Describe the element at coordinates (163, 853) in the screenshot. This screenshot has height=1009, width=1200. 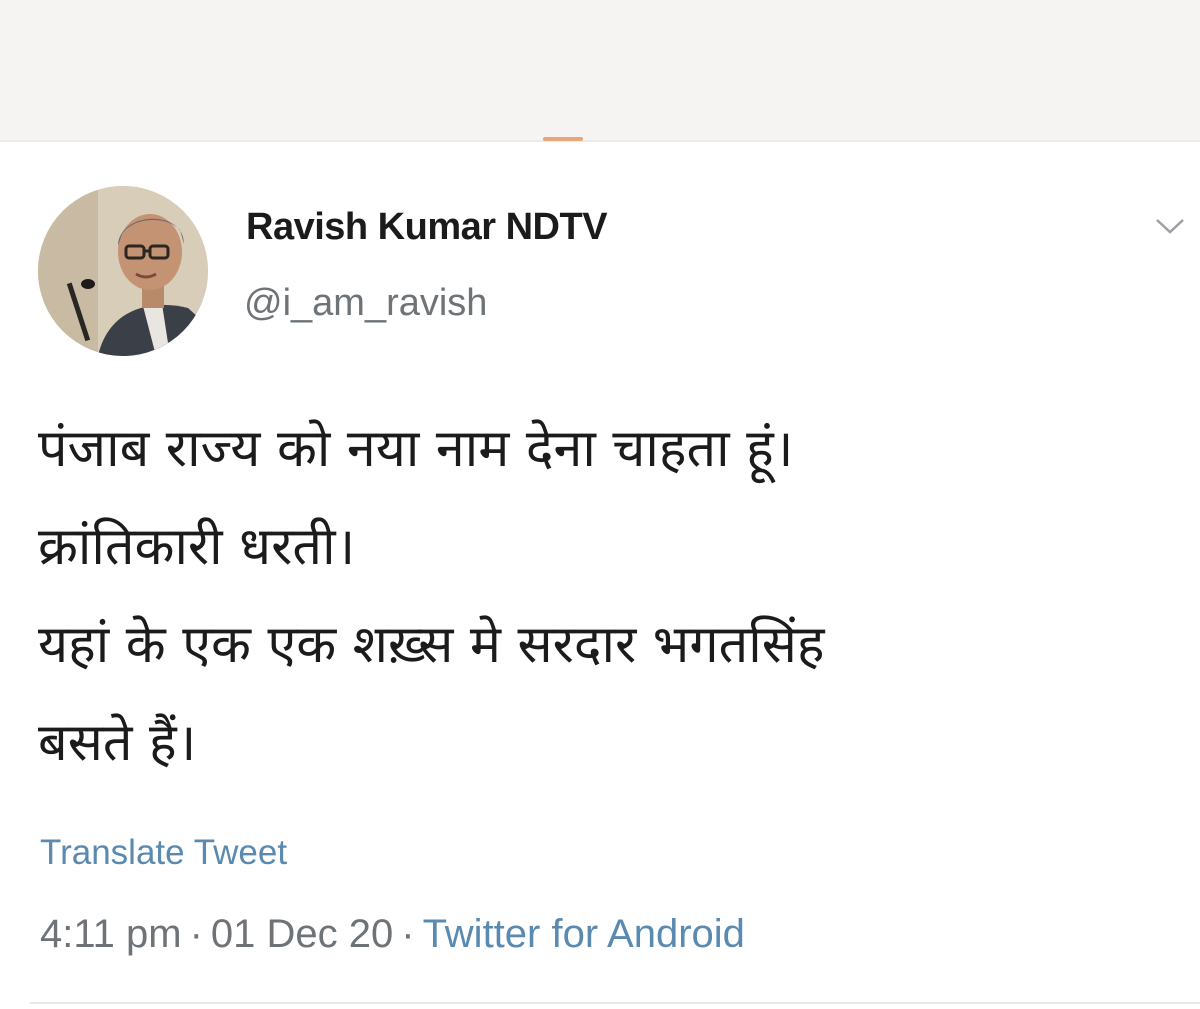
I see `translate-tweet-link: Translate Tweet` at that location.